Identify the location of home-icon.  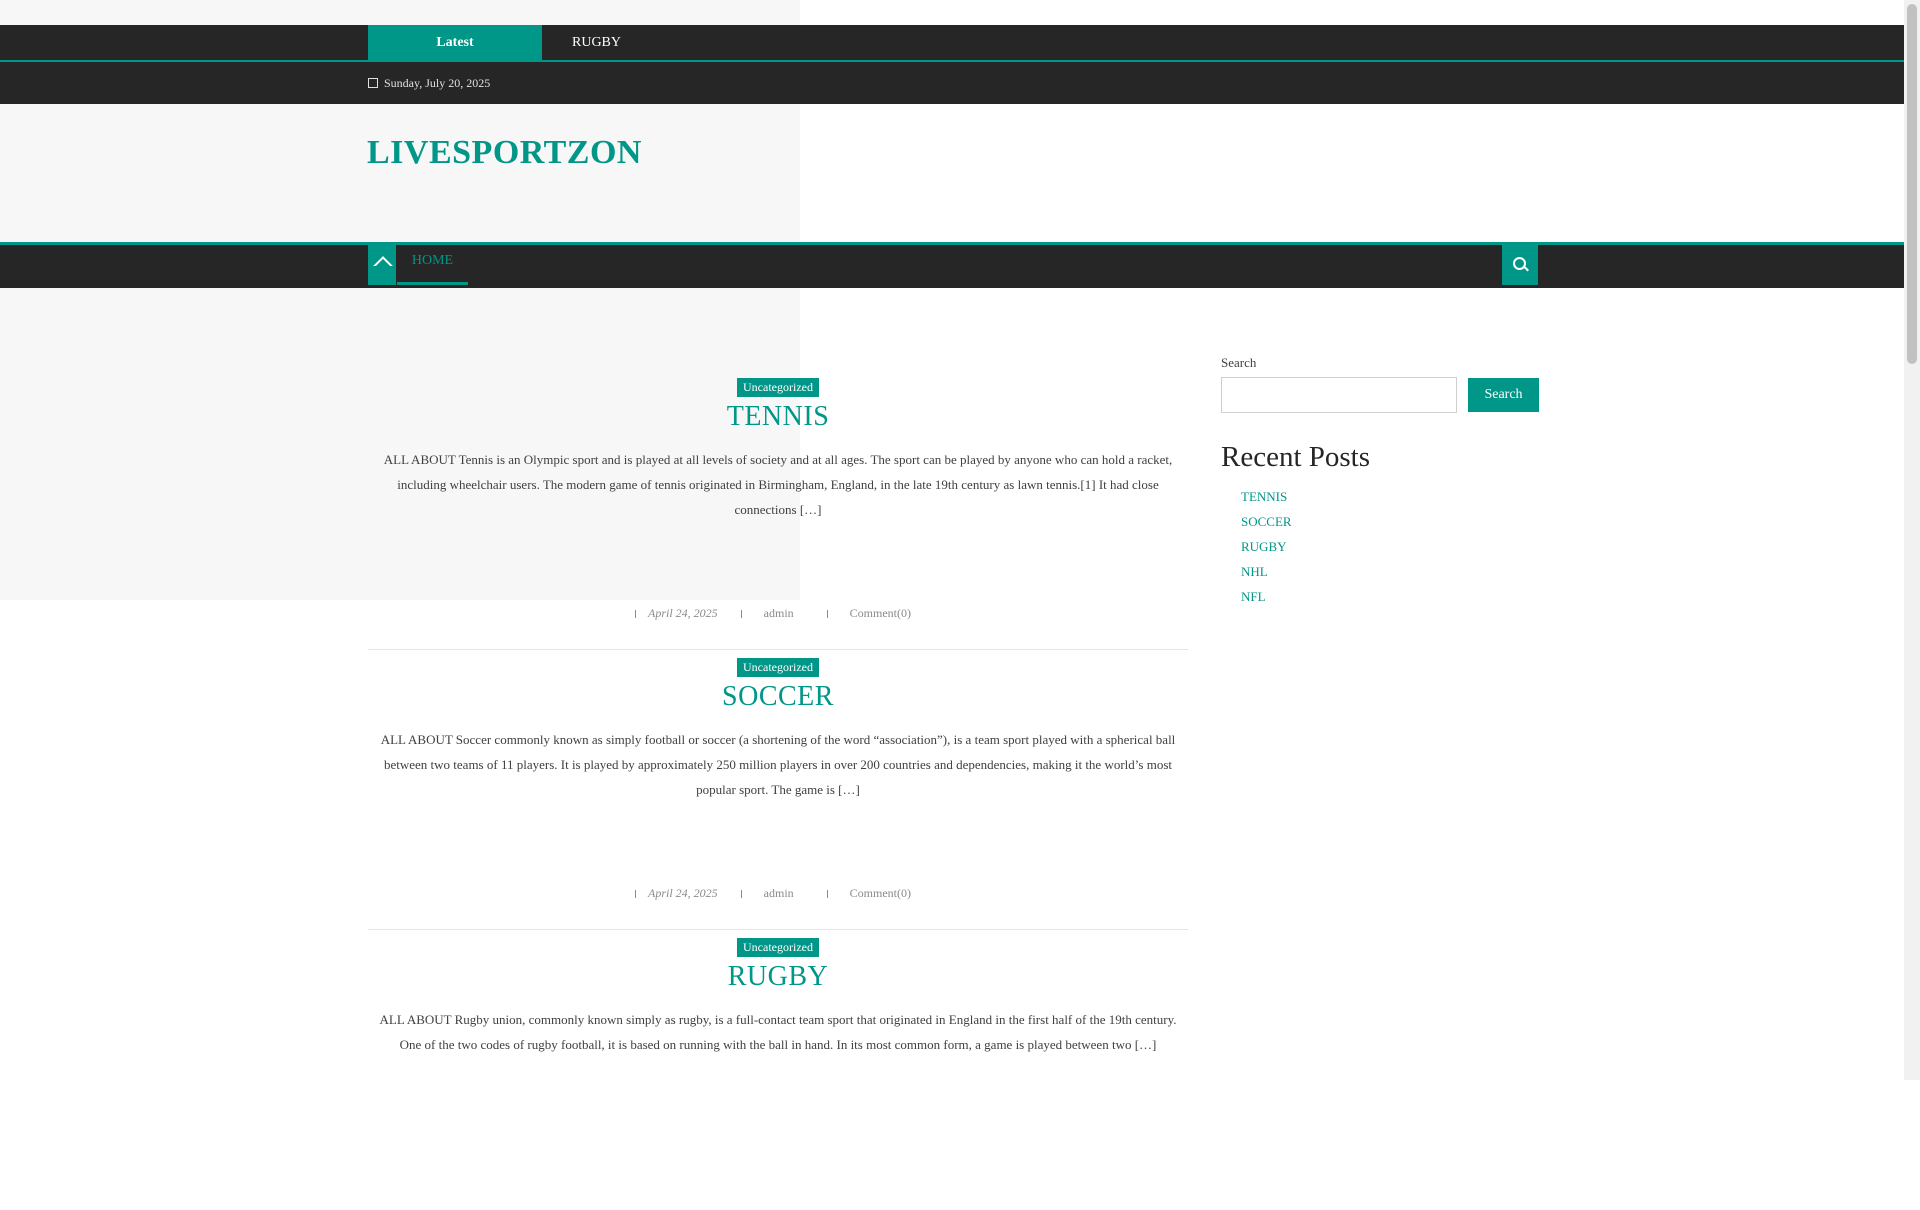
(382, 265).